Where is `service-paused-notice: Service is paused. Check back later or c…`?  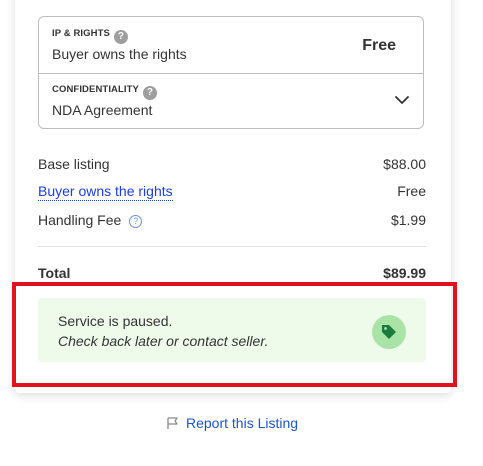
service-paused-notice: Service is paused. Check back later or c… is located at coordinates (232, 330).